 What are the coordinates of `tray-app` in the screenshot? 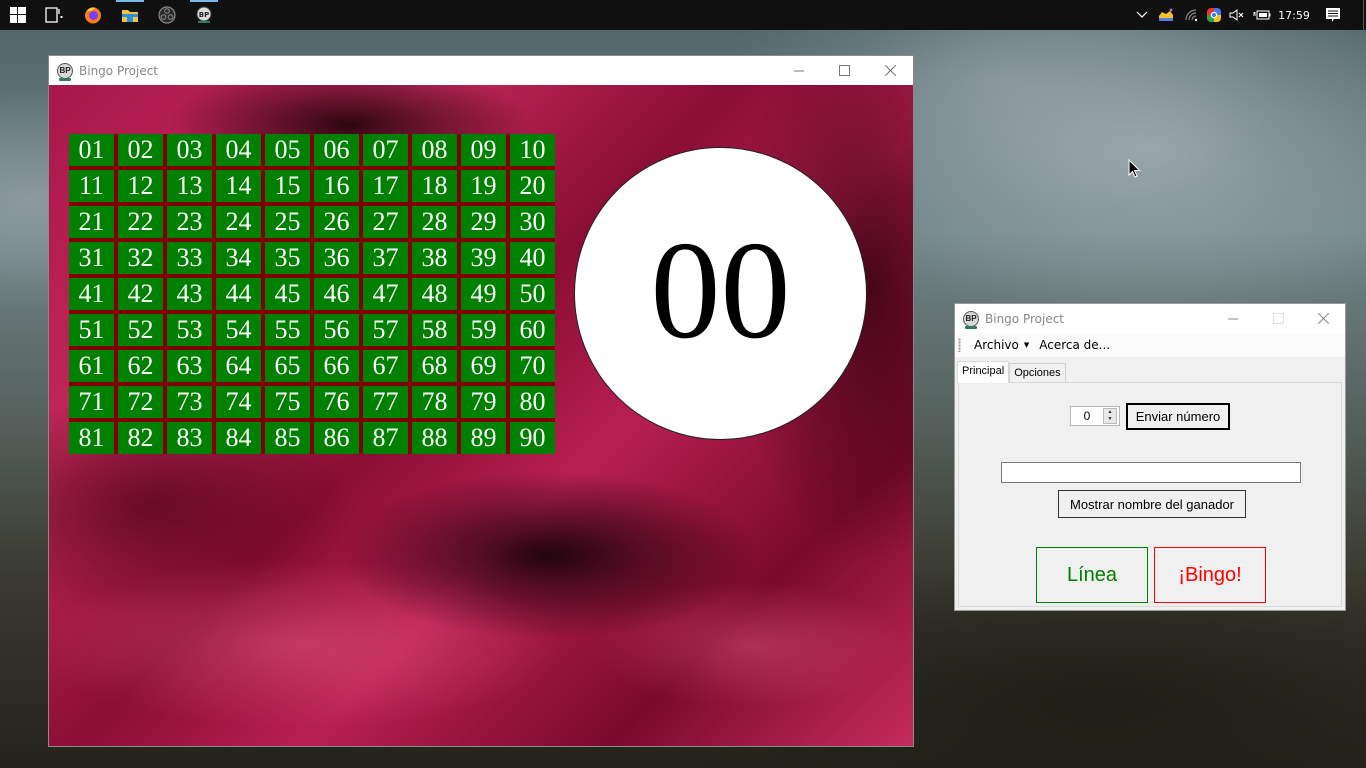 It's located at (1166, 15).